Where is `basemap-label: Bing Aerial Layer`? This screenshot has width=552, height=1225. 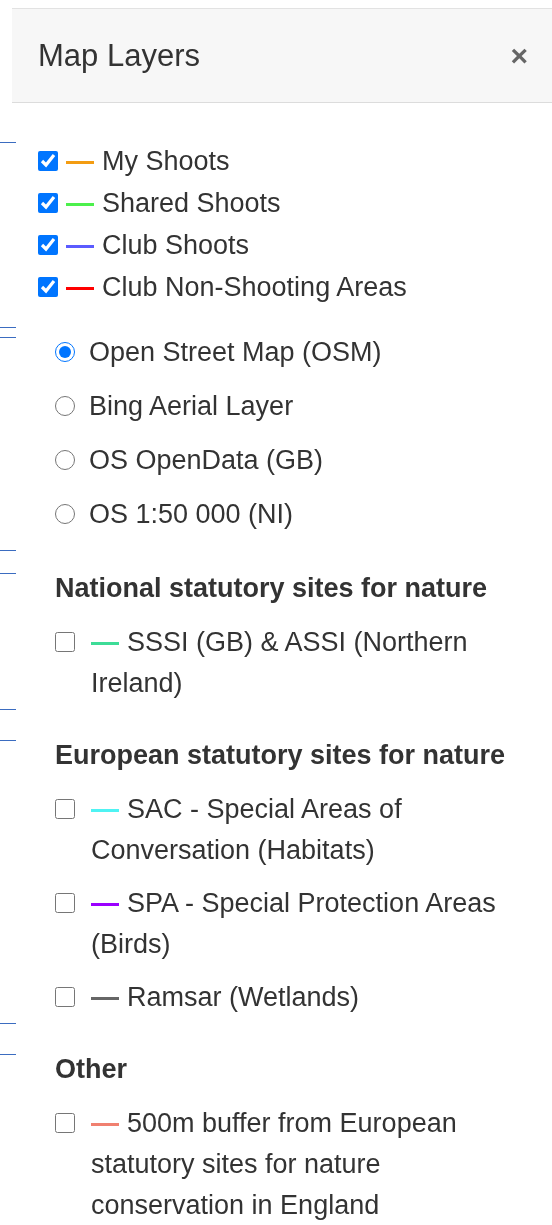 basemap-label: Bing Aerial Layer is located at coordinates (191, 406).